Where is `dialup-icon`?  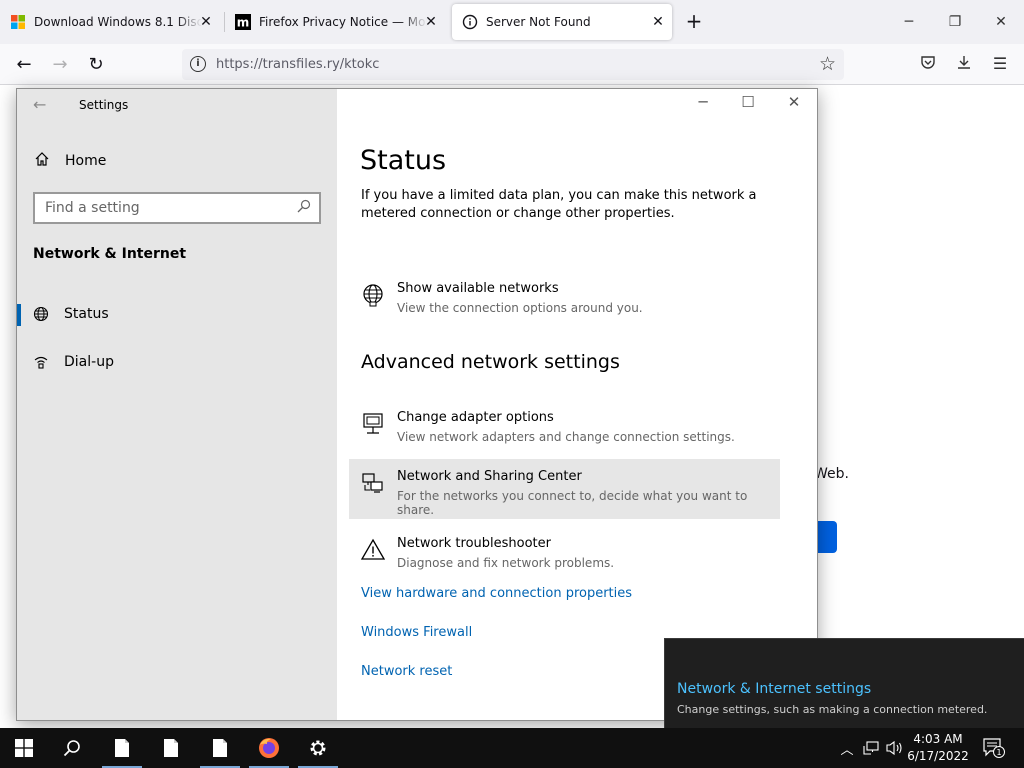 dialup-icon is located at coordinates (41, 362).